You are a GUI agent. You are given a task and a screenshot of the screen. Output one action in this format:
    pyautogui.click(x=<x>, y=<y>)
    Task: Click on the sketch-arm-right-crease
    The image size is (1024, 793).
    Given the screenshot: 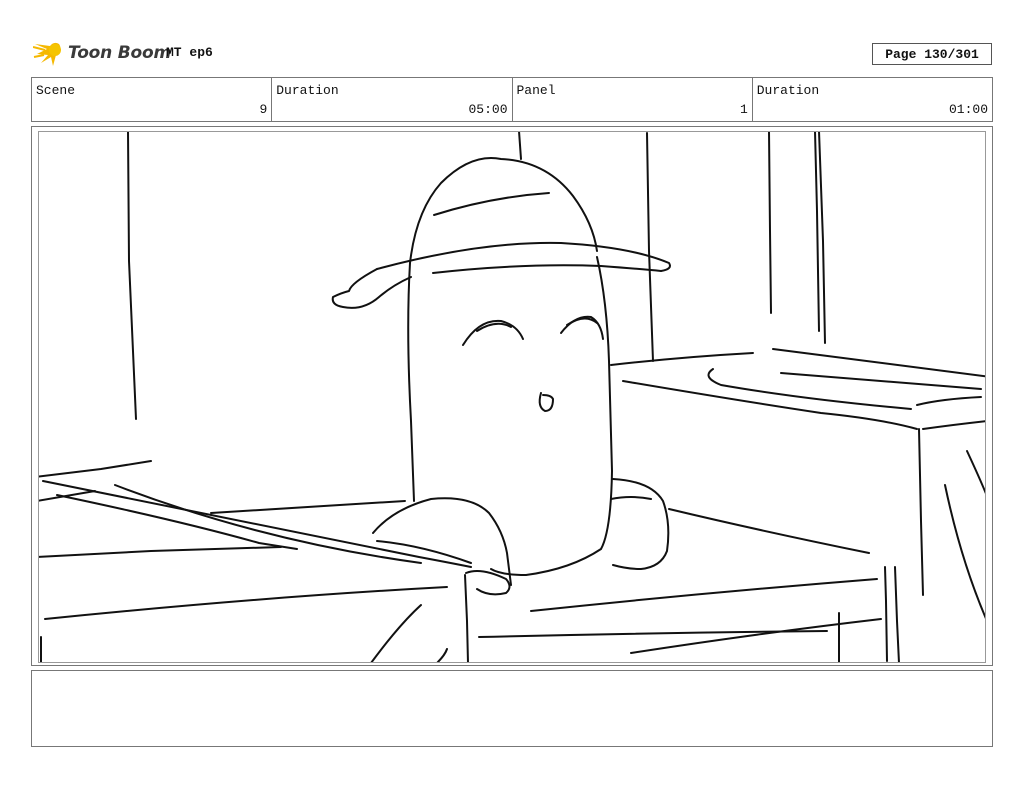 What is the action you would take?
    pyautogui.click(x=631, y=498)
    